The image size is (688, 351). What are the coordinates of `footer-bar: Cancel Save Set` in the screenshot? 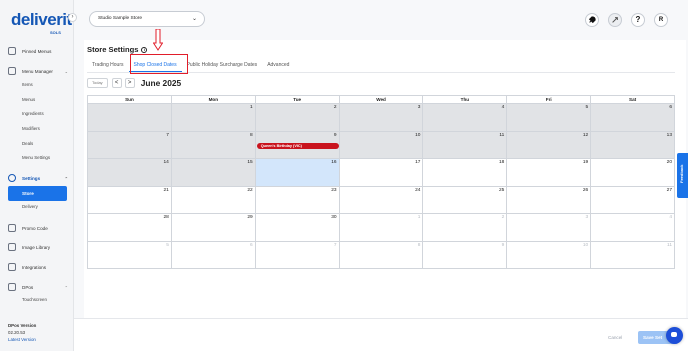 It's located at (381, 334).